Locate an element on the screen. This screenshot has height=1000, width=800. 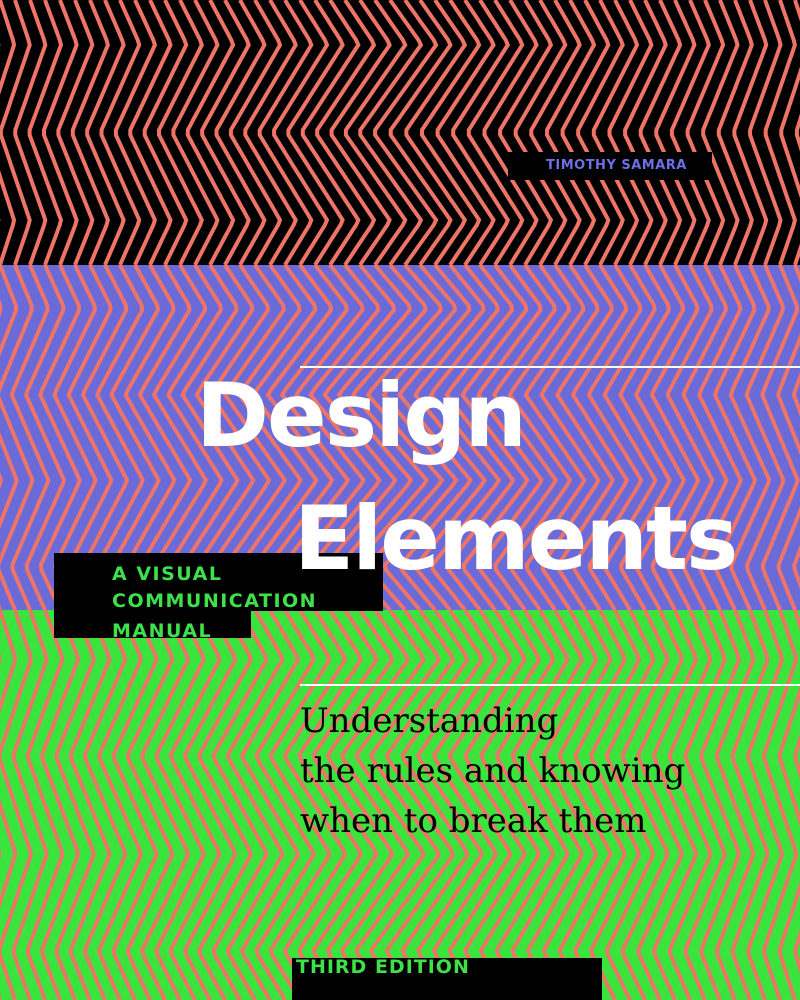
title-rule-bottom is located at coordinates (550, 685).